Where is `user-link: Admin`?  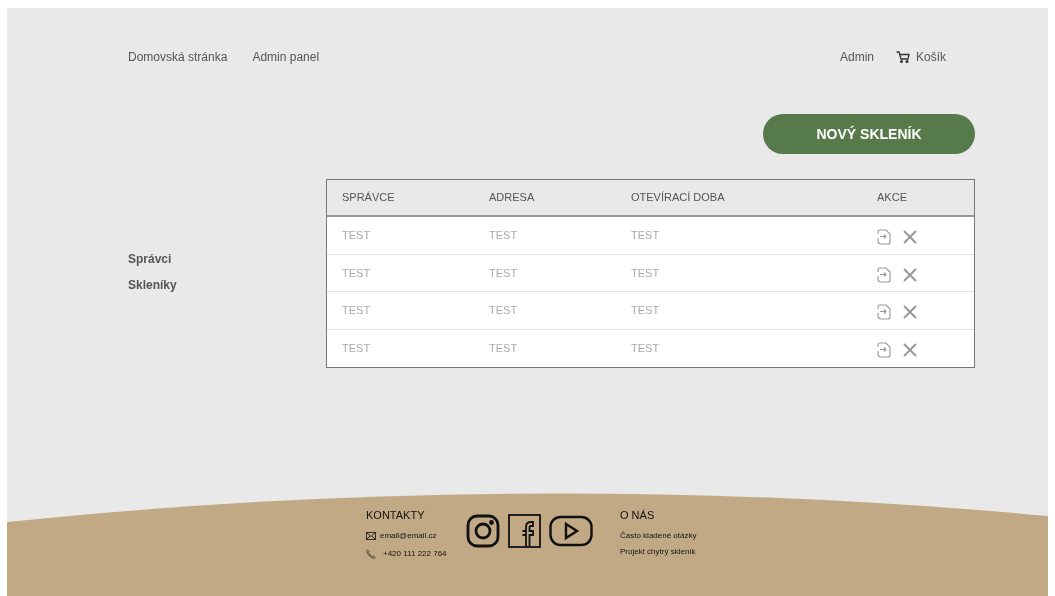
user-link: Admin is located at coordinates (856, 57).